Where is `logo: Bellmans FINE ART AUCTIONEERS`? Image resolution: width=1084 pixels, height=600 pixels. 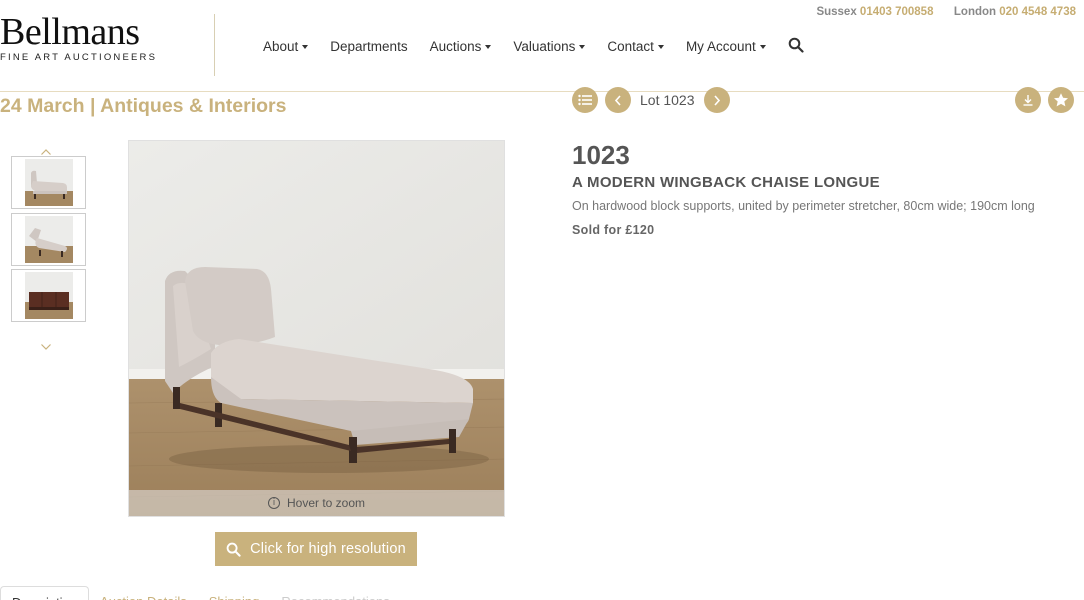 logo: Bellmans FINE ART AUCTIONEERS is located at coordinates (80, 37).